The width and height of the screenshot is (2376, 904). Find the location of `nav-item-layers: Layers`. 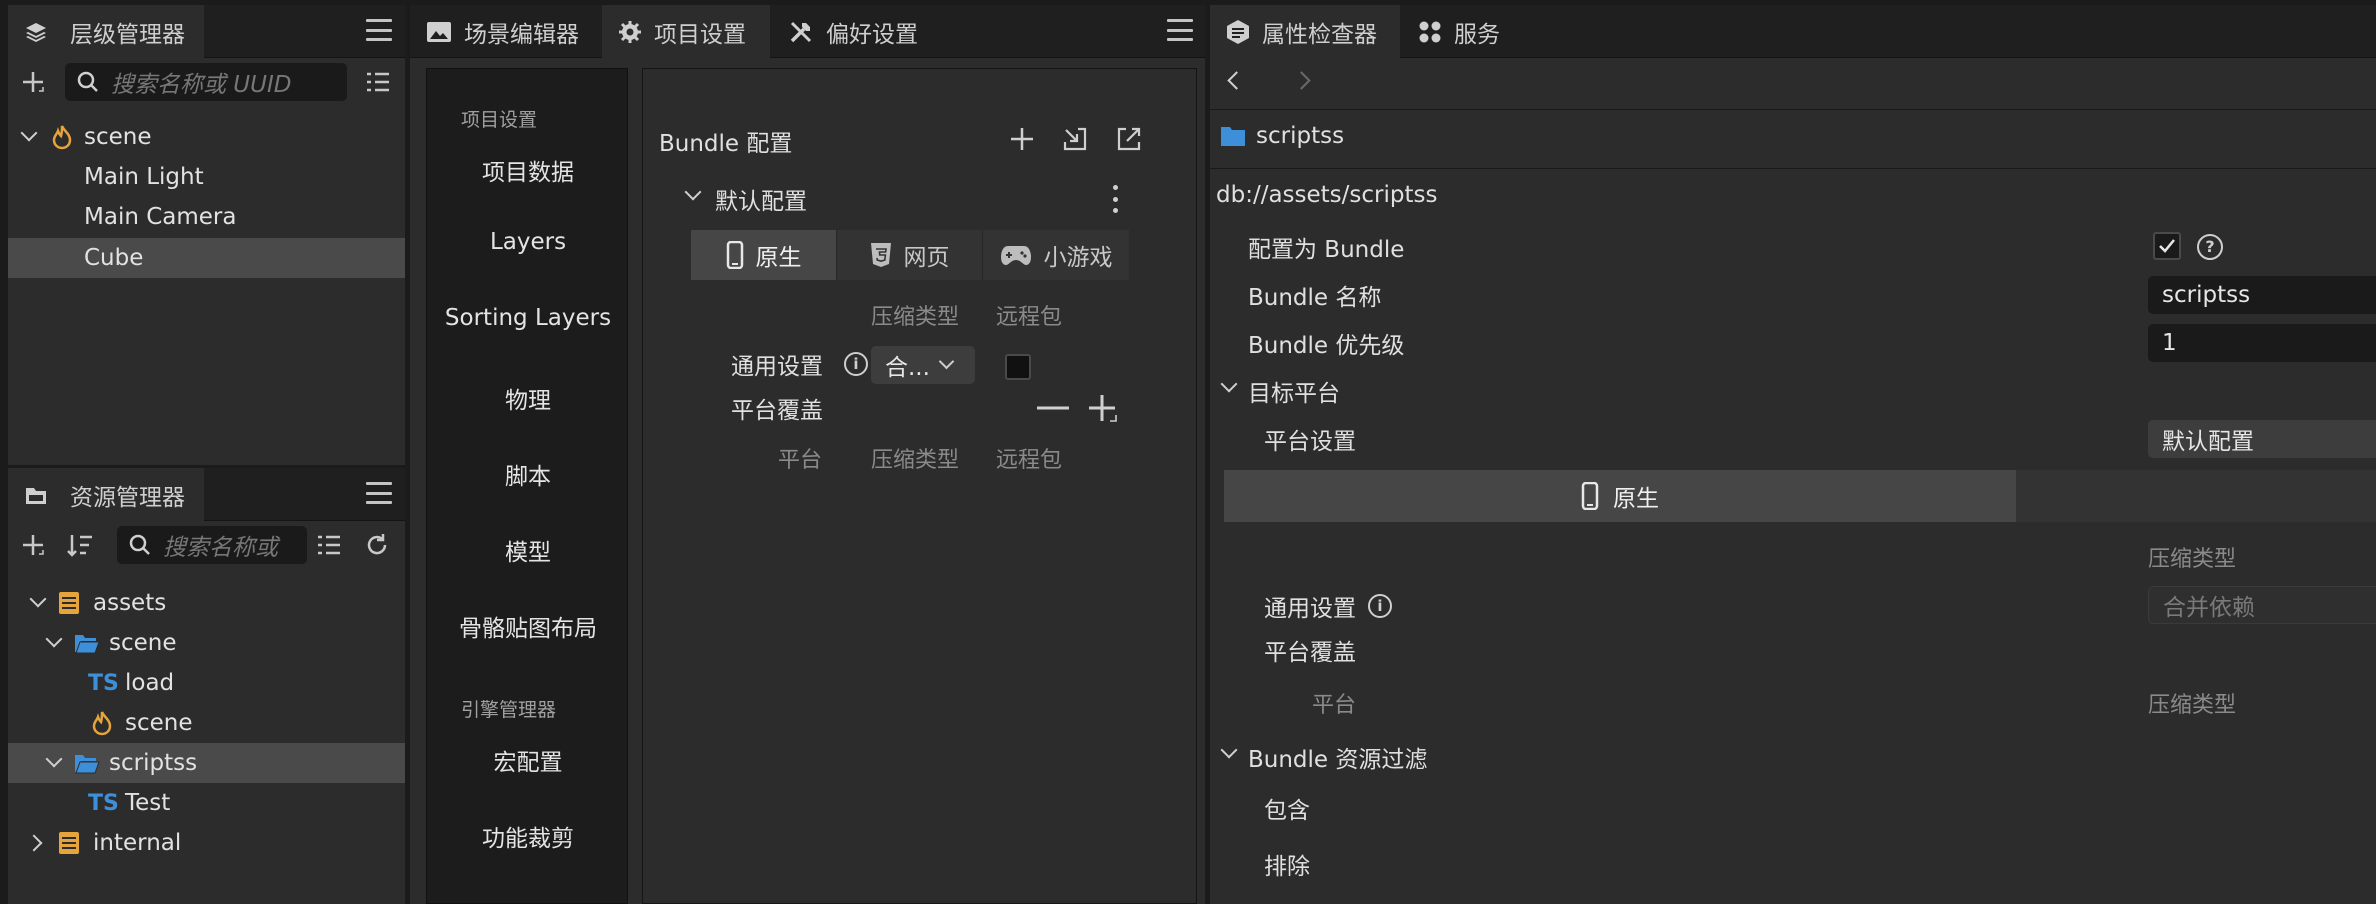

nav-item-layers: Layers is located at coordinates (528, 242).